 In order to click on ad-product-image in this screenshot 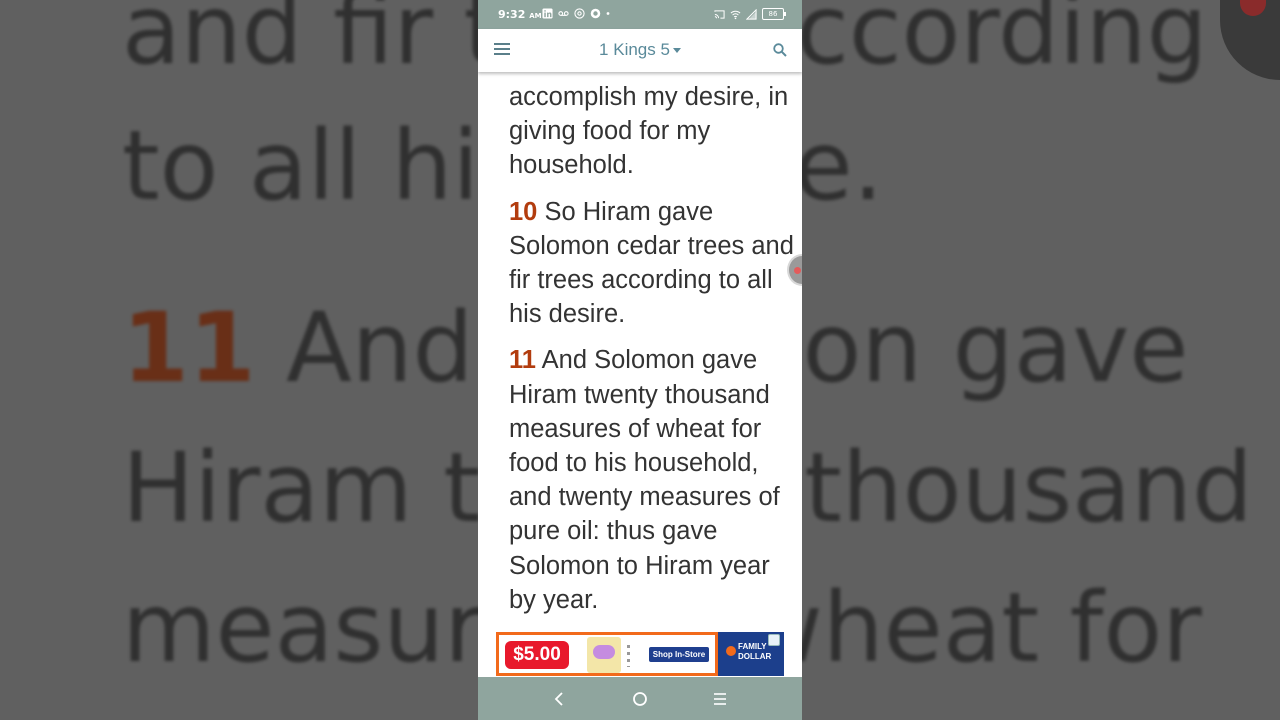, I will do `click(604, 655)`.